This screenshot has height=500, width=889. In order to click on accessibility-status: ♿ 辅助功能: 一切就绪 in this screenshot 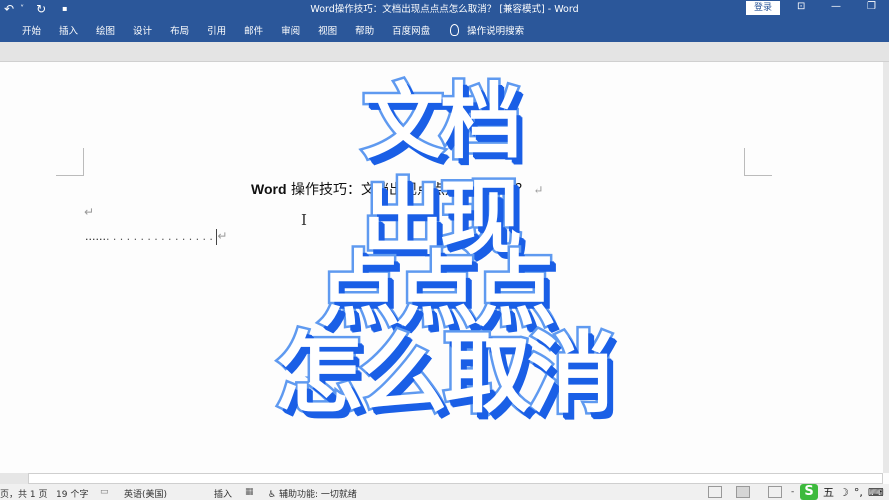, I will do `click(312, 493)`.